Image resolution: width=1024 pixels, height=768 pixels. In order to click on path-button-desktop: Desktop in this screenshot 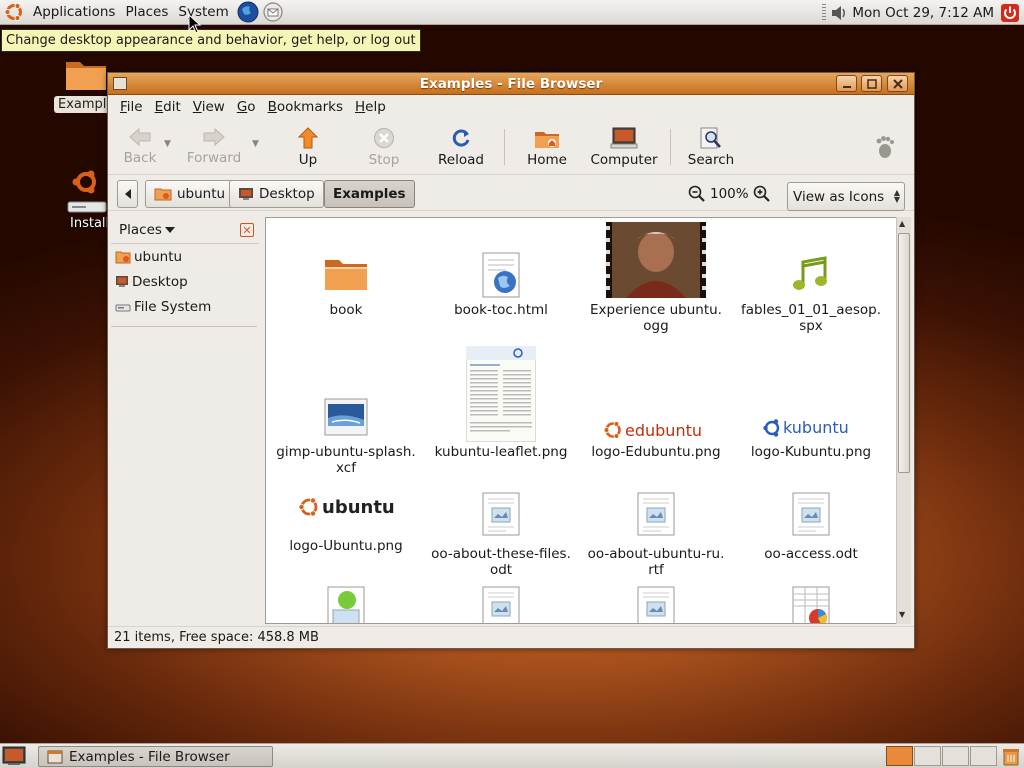, I will do `click(276, 194)`.